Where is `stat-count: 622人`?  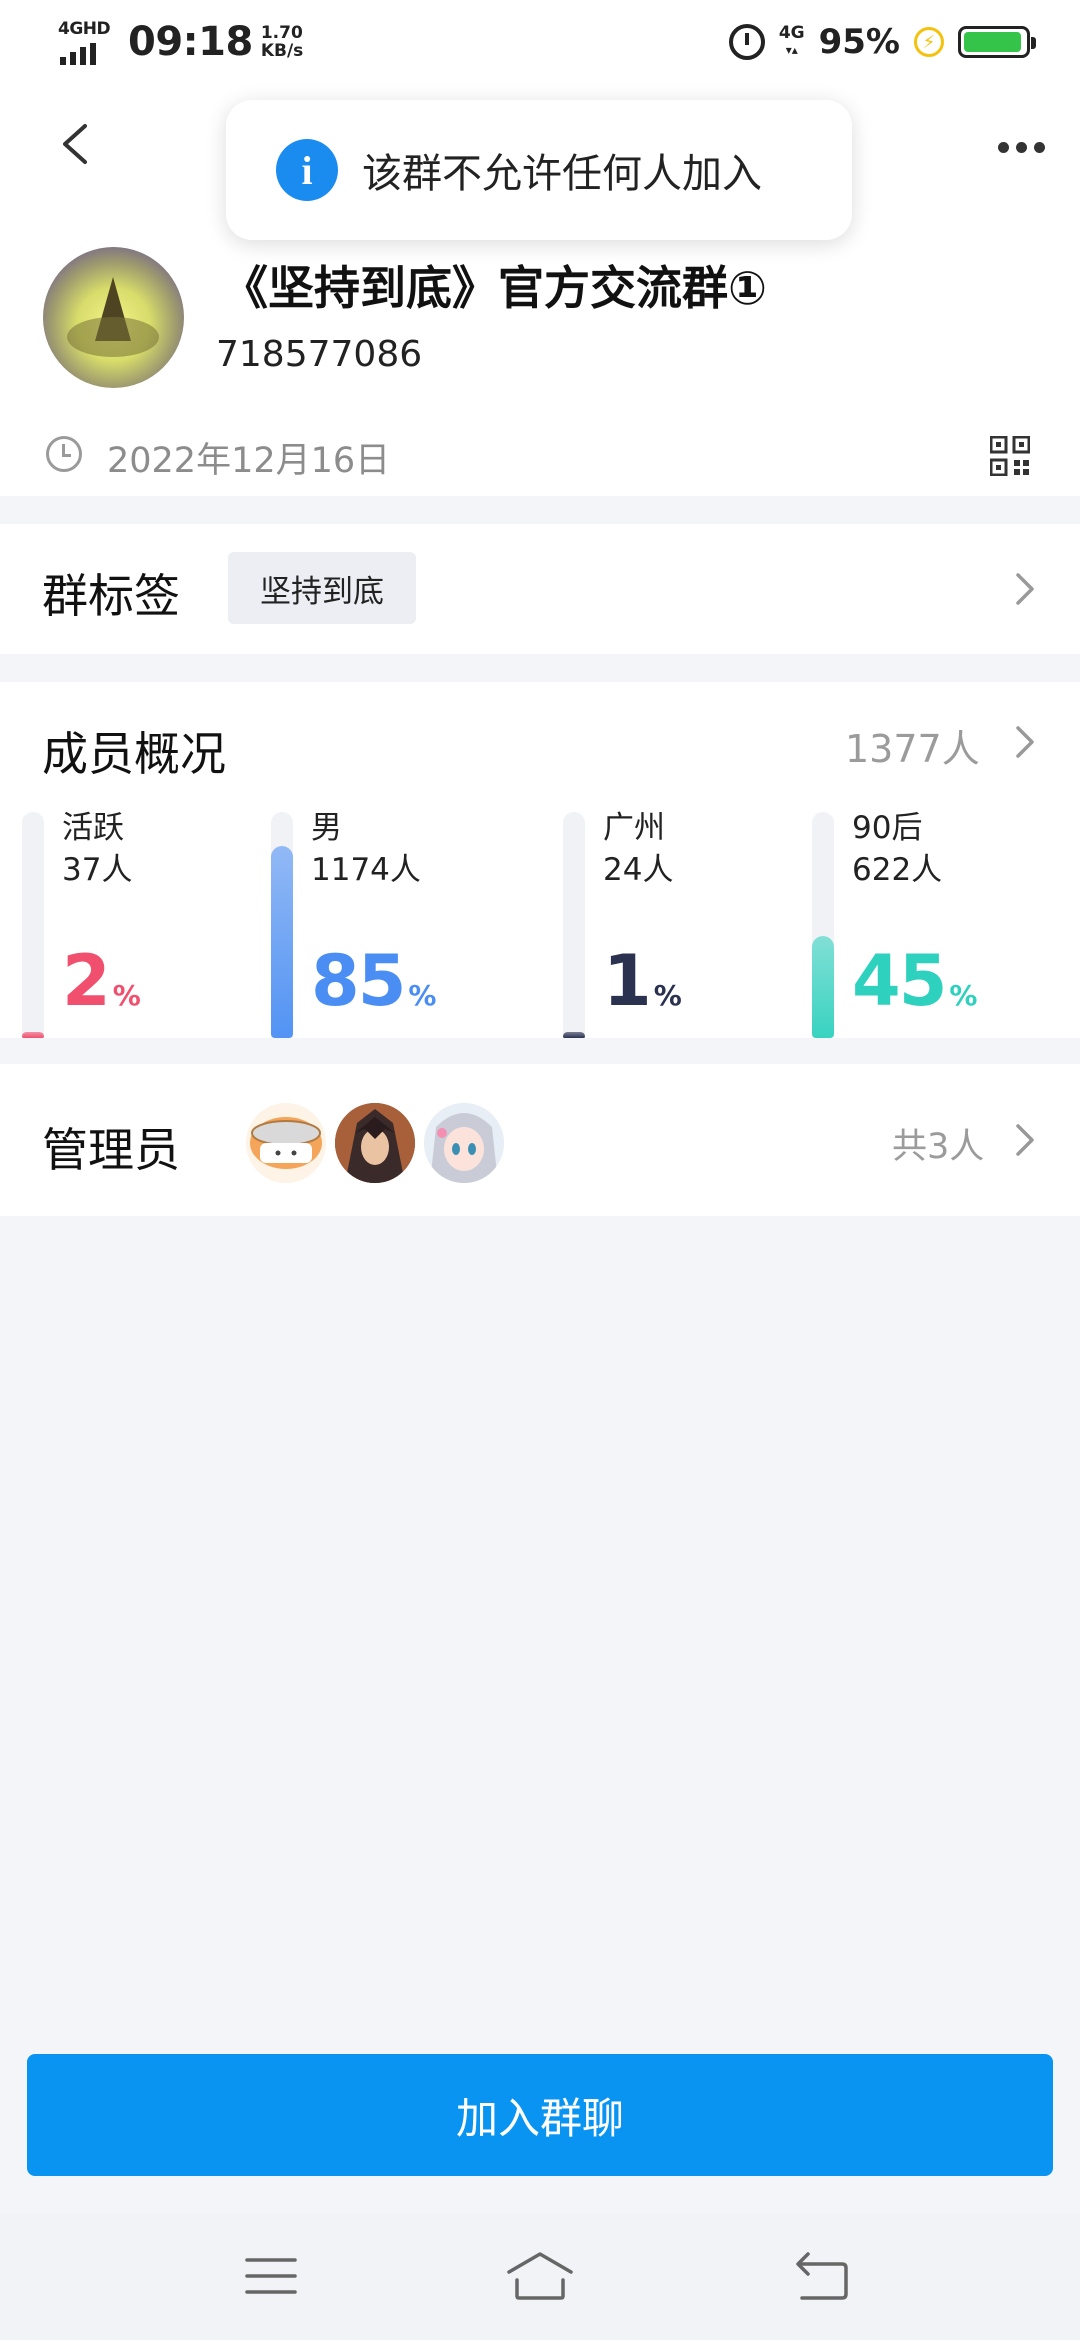 stat-count: 622人 is located at coordinates (897, 870).